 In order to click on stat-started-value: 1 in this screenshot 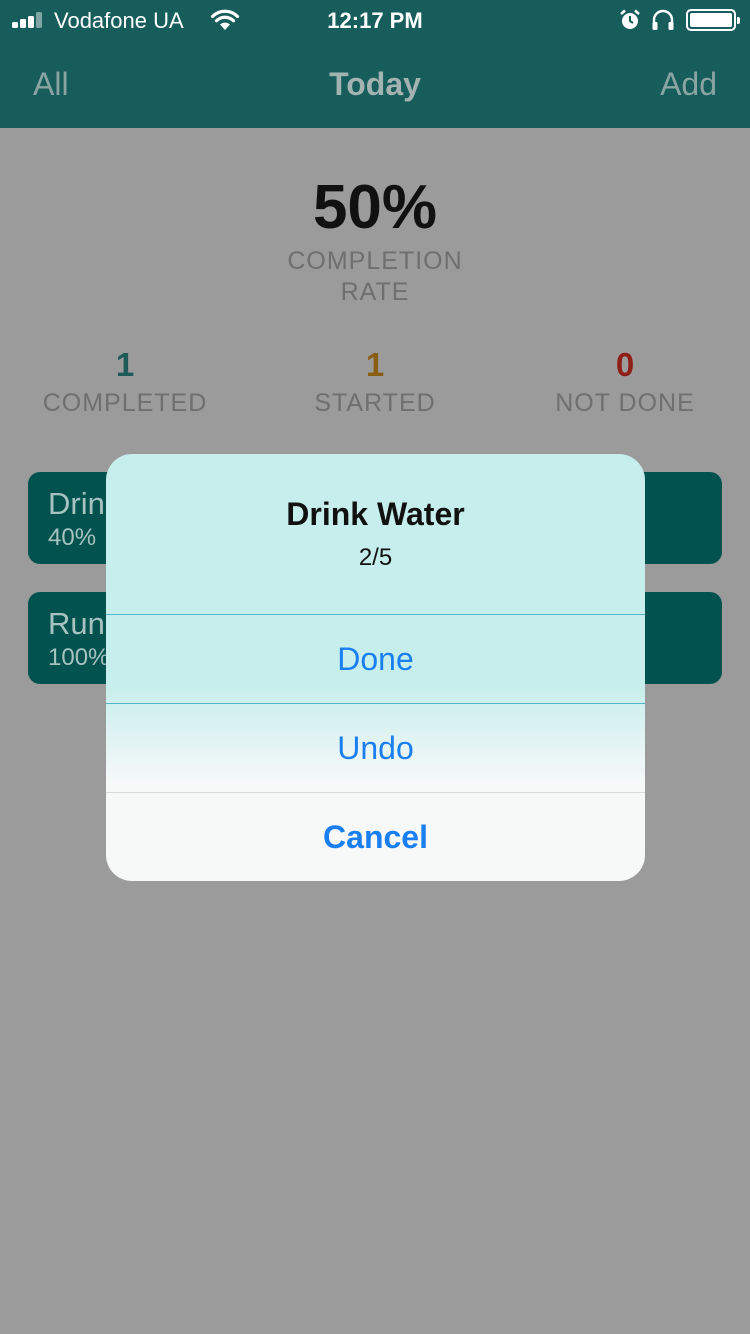, I will do `click(375, 364)`.